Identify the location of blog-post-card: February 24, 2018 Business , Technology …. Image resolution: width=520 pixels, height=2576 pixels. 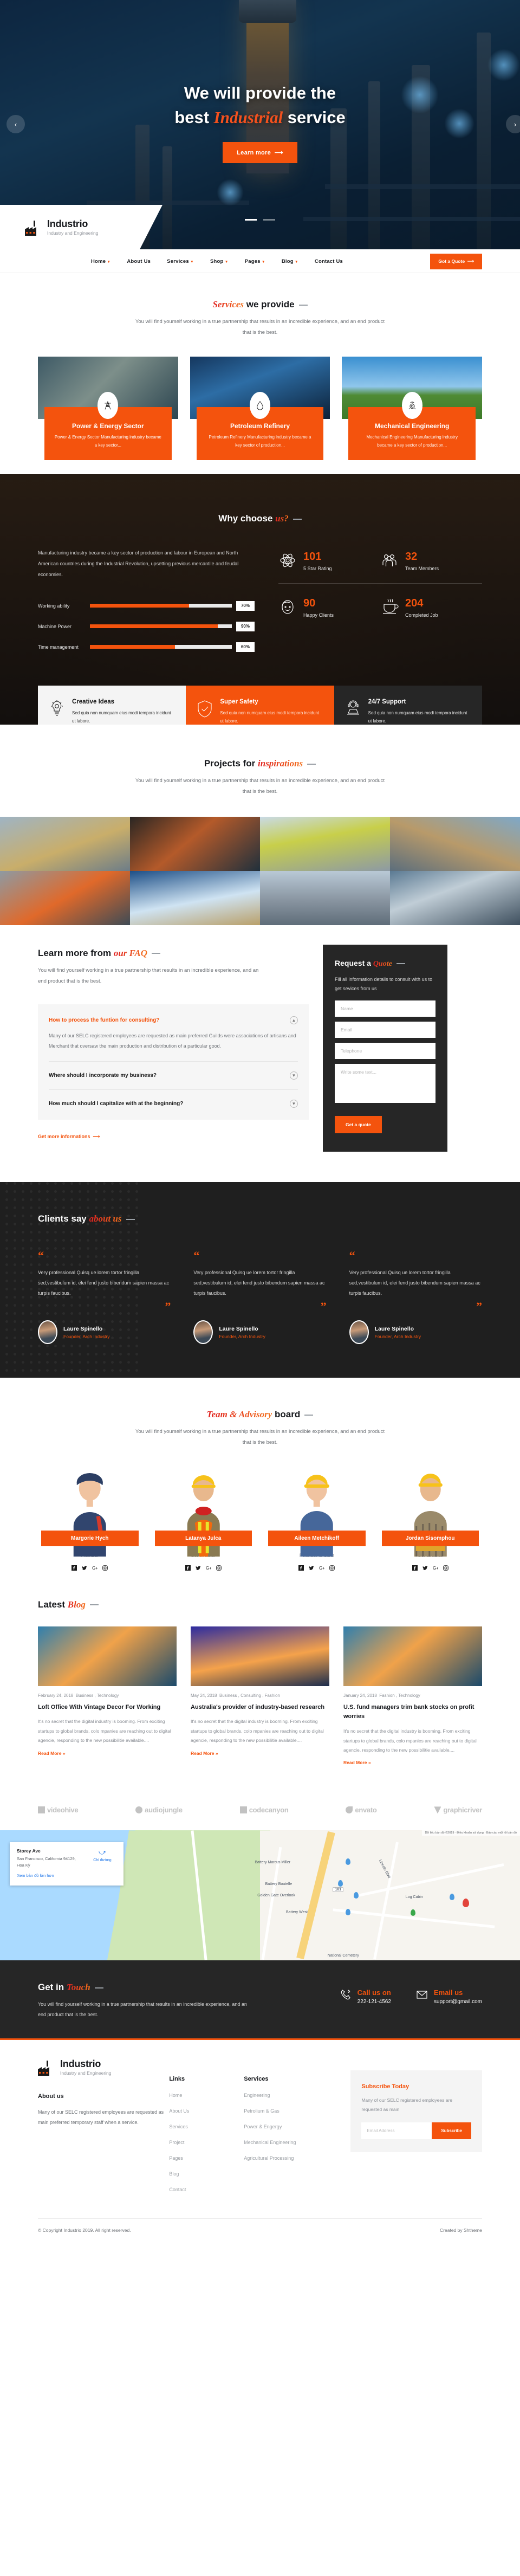
(107, 1696).